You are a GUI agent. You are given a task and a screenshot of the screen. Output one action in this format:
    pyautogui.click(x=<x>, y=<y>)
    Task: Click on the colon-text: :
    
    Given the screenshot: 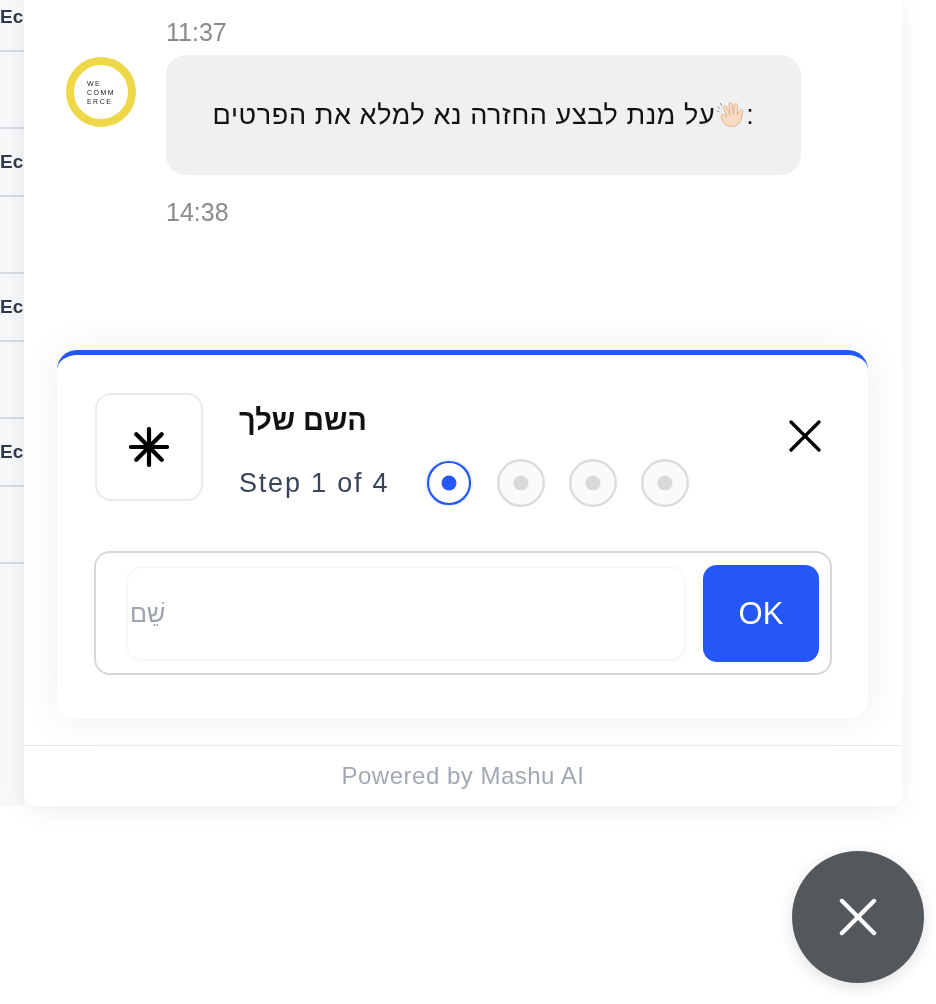 What is the action you would take?
    pyautogui.click(x=750, y=115)
    